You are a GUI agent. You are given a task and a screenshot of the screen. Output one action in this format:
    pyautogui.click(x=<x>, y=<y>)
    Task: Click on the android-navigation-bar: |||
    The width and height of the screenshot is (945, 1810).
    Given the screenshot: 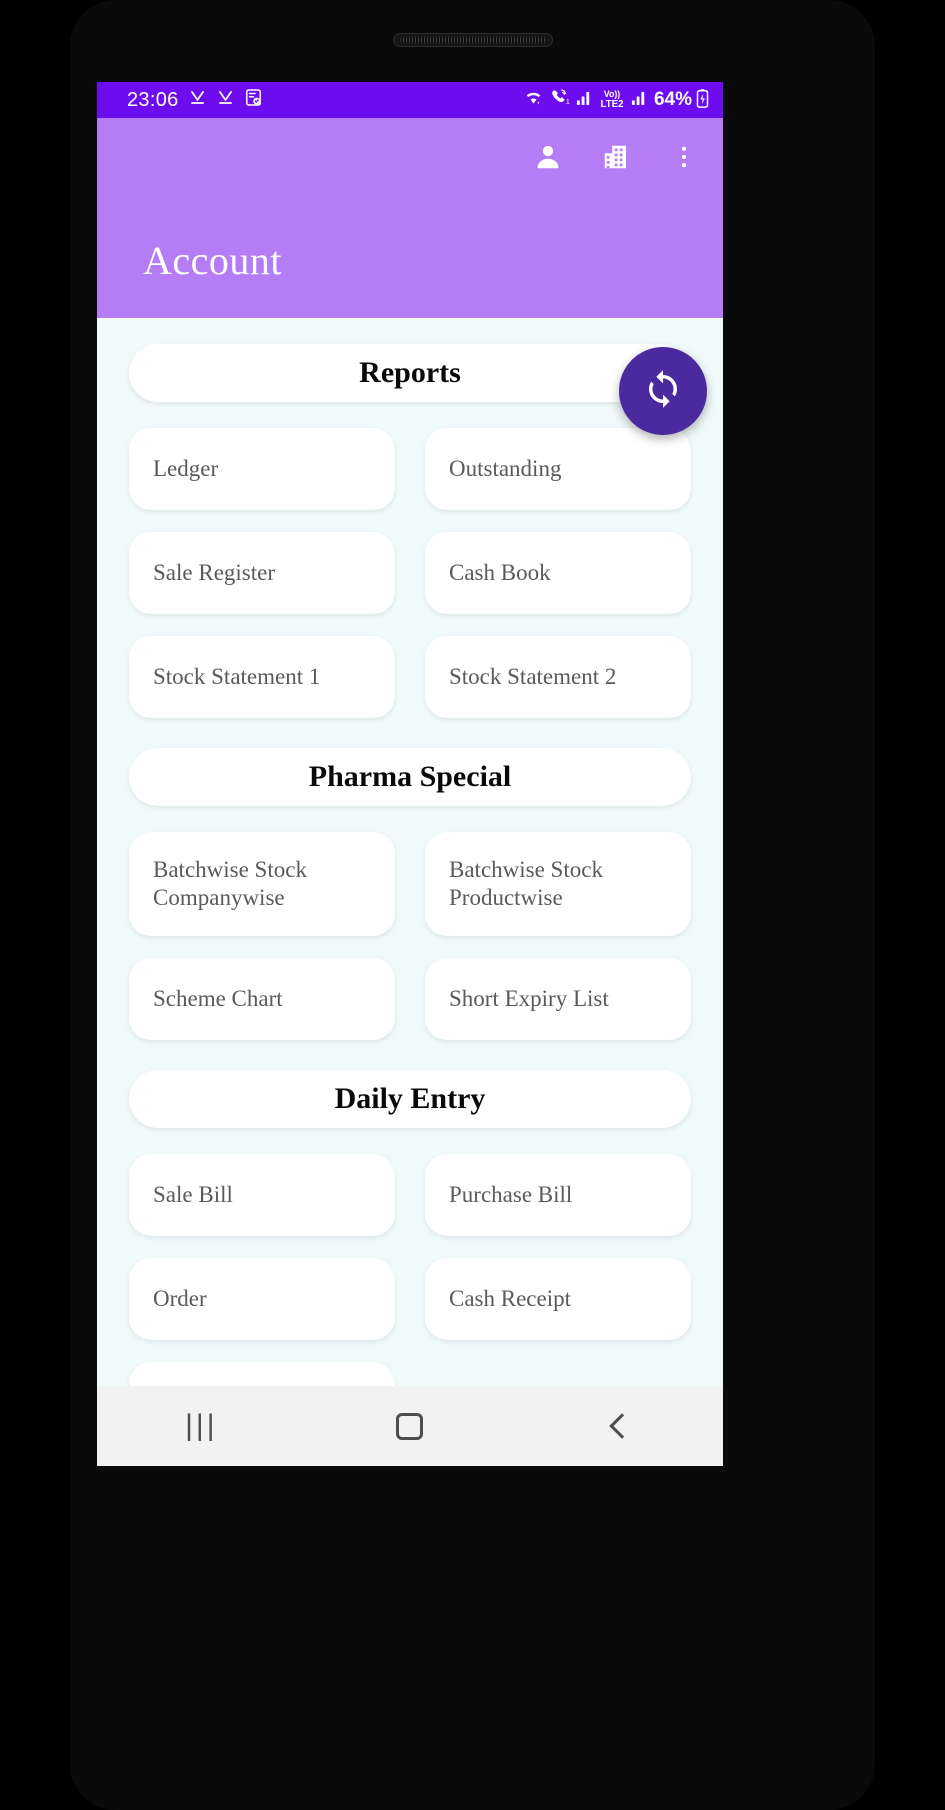 What is the action you would take?
    pyautogui.click(x=410, y=1426)
    